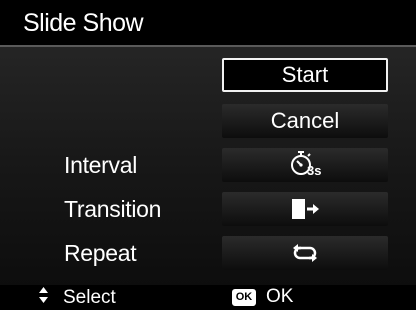 This screenshot has height=310, width=416. Describe the element at coordinates (83, 23) in the screenshot. I see `page-title: Slide Show` at that location.